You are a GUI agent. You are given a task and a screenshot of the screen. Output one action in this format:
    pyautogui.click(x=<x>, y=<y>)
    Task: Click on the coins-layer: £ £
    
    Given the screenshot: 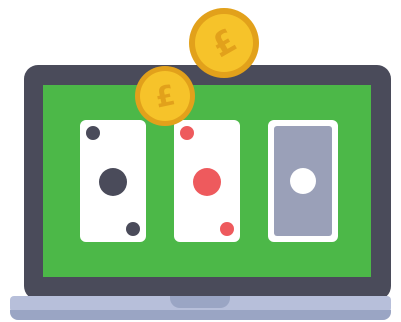 What is the action you would take?
    pyautogui.click(x=197, y=67)
    